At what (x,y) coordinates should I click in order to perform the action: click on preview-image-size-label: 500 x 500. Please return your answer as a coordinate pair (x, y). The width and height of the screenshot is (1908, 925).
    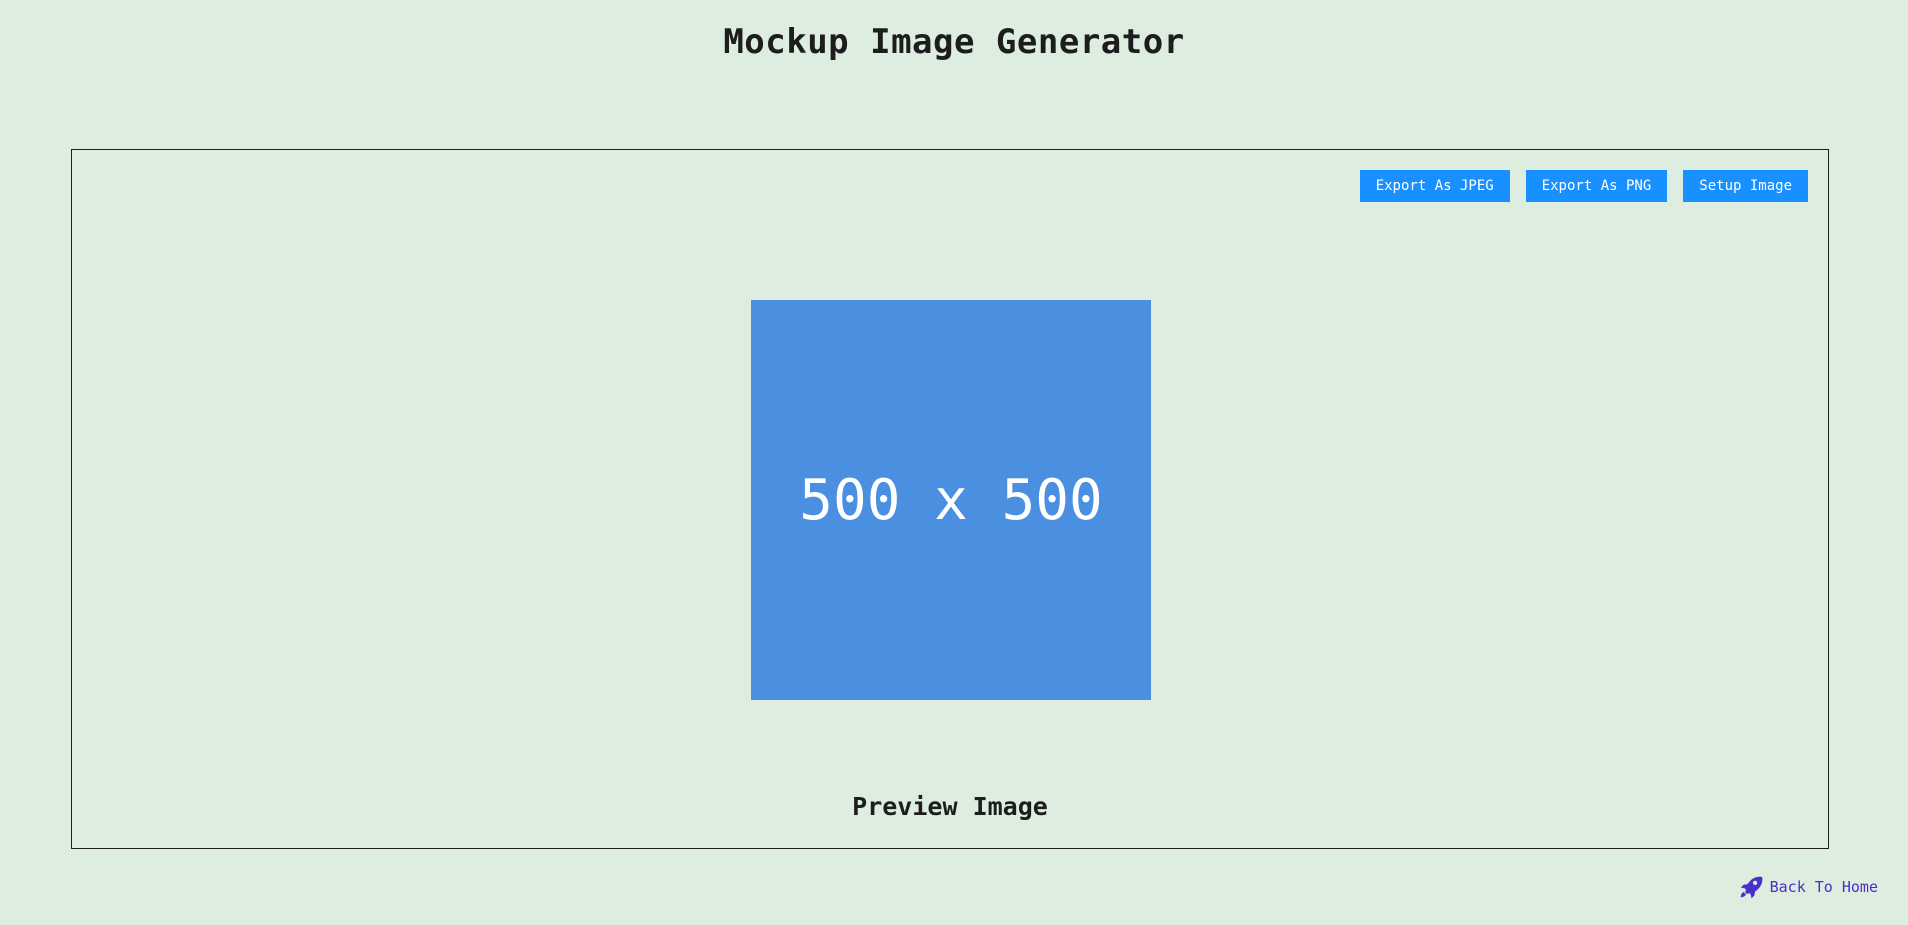
    Looking at the image, I should click on (951, 500).